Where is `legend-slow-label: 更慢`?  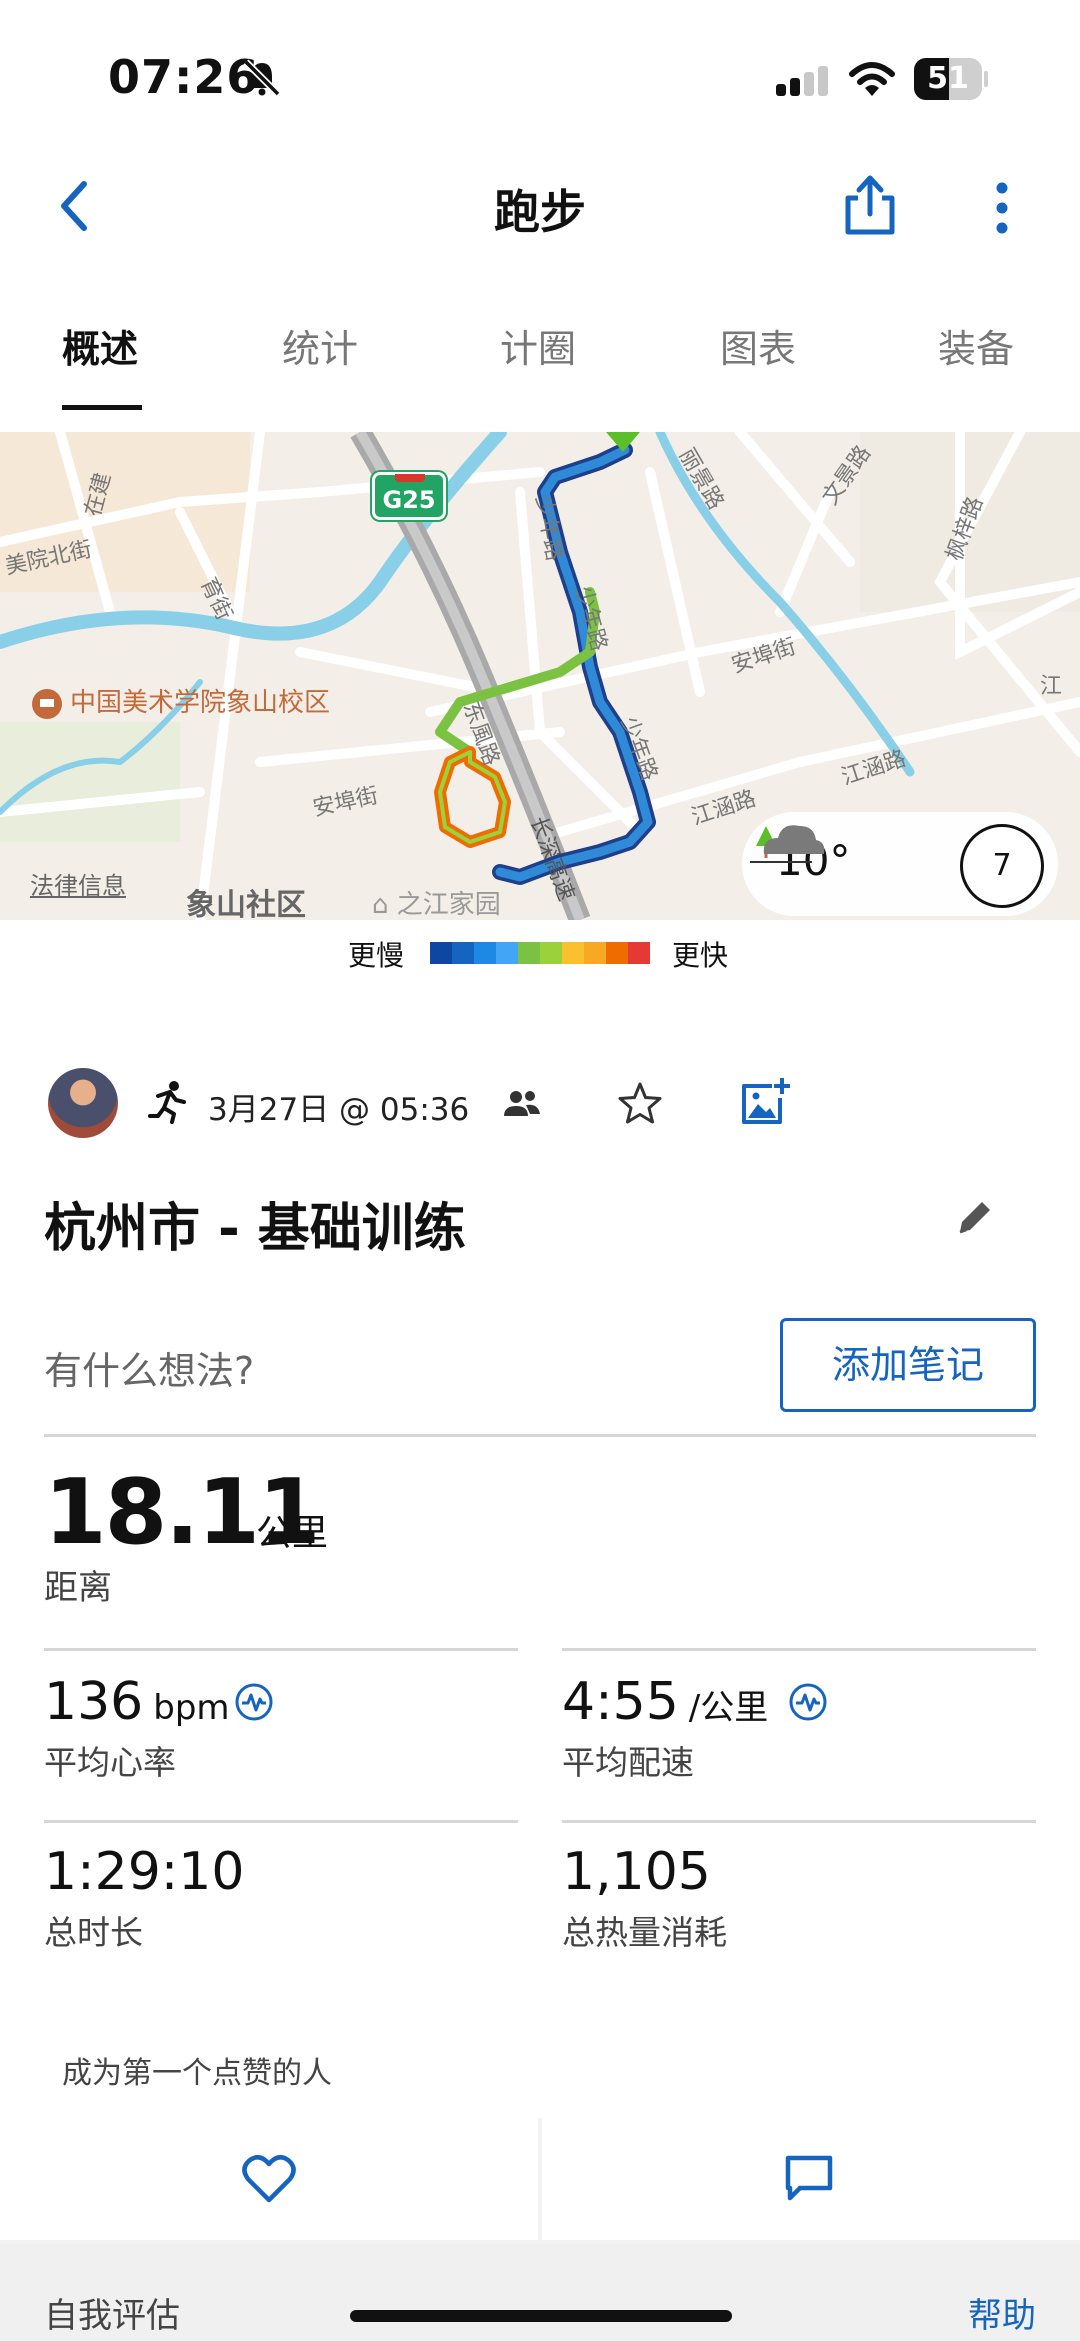
legend-slow-label: 更慢 is located at coordinates (376, 955).